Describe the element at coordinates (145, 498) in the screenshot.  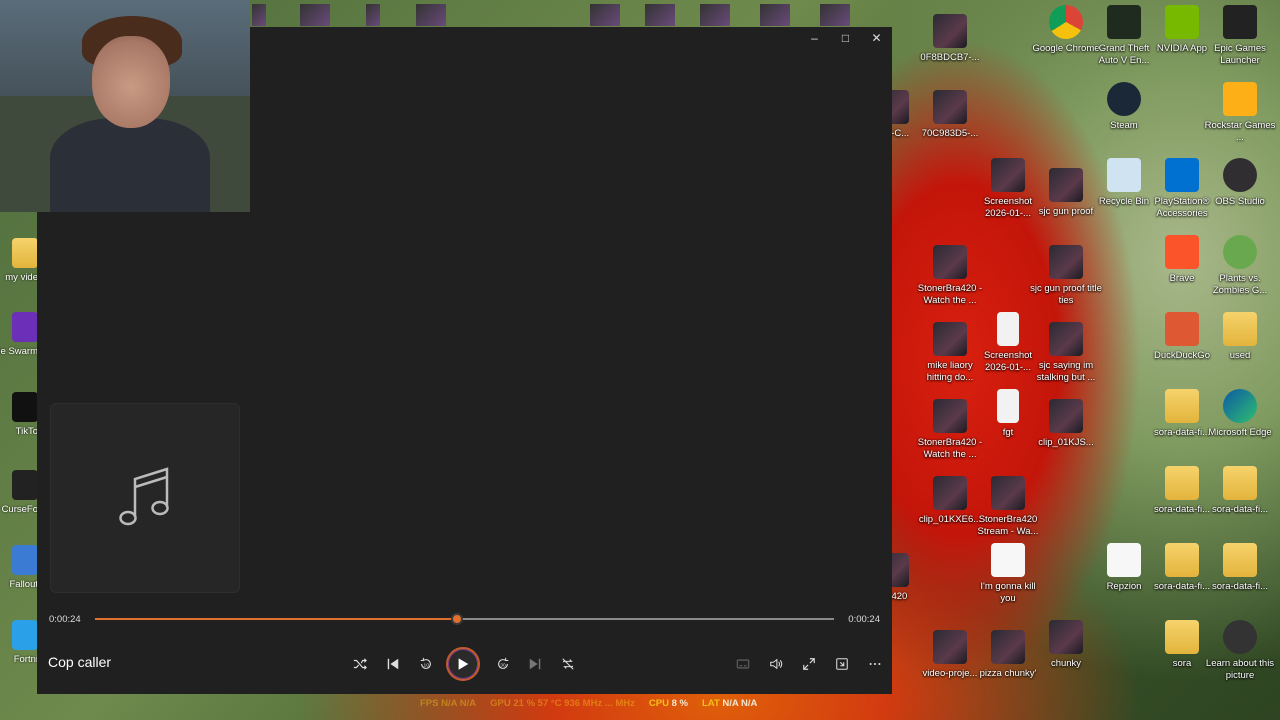
I see `album-art-placeholder` at that location.